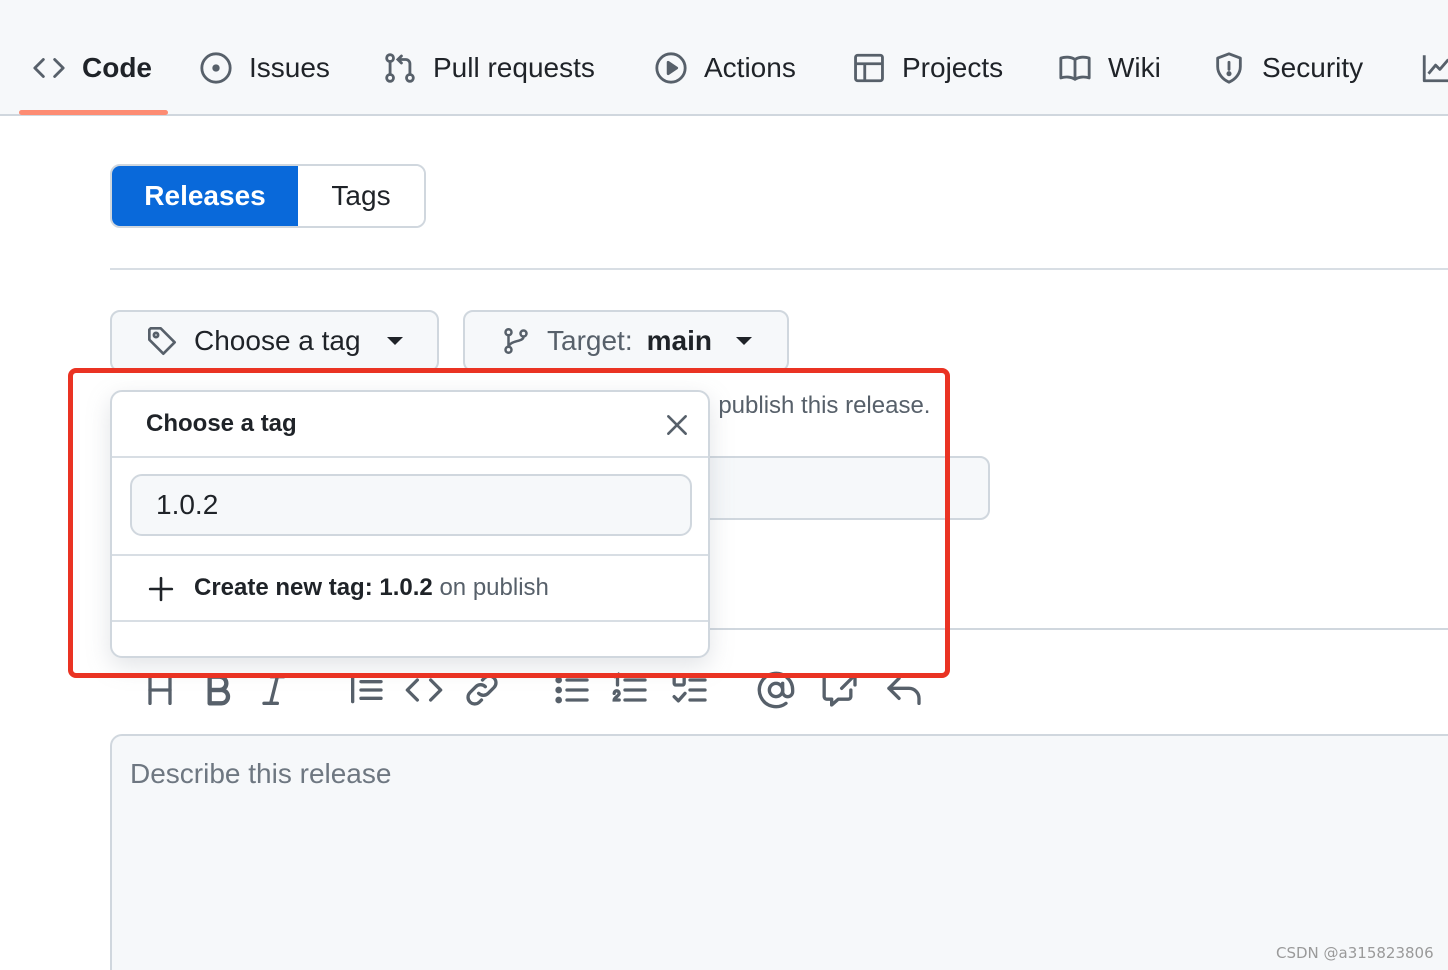  Describe the element at coordinates (1229, 68) in the screenshot. I see `shield-icon` at that location.